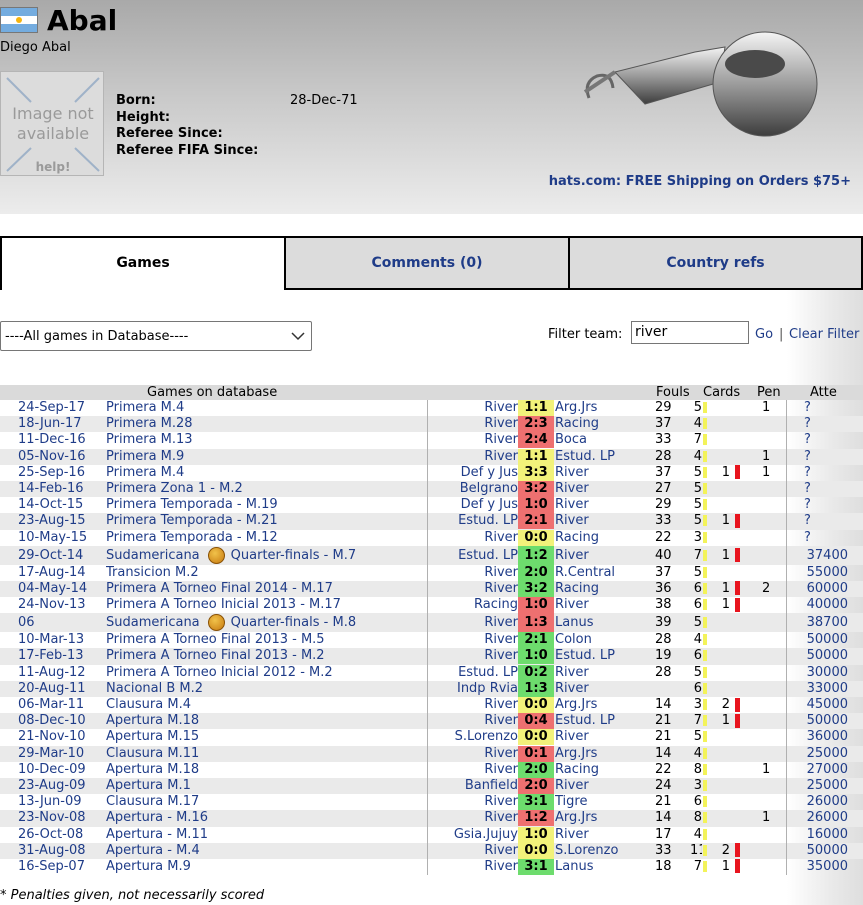  What do you see at coordinates (824, 835) in the screenshot?
I see `attendance-value: 16000` at bounding box center [824, 835].